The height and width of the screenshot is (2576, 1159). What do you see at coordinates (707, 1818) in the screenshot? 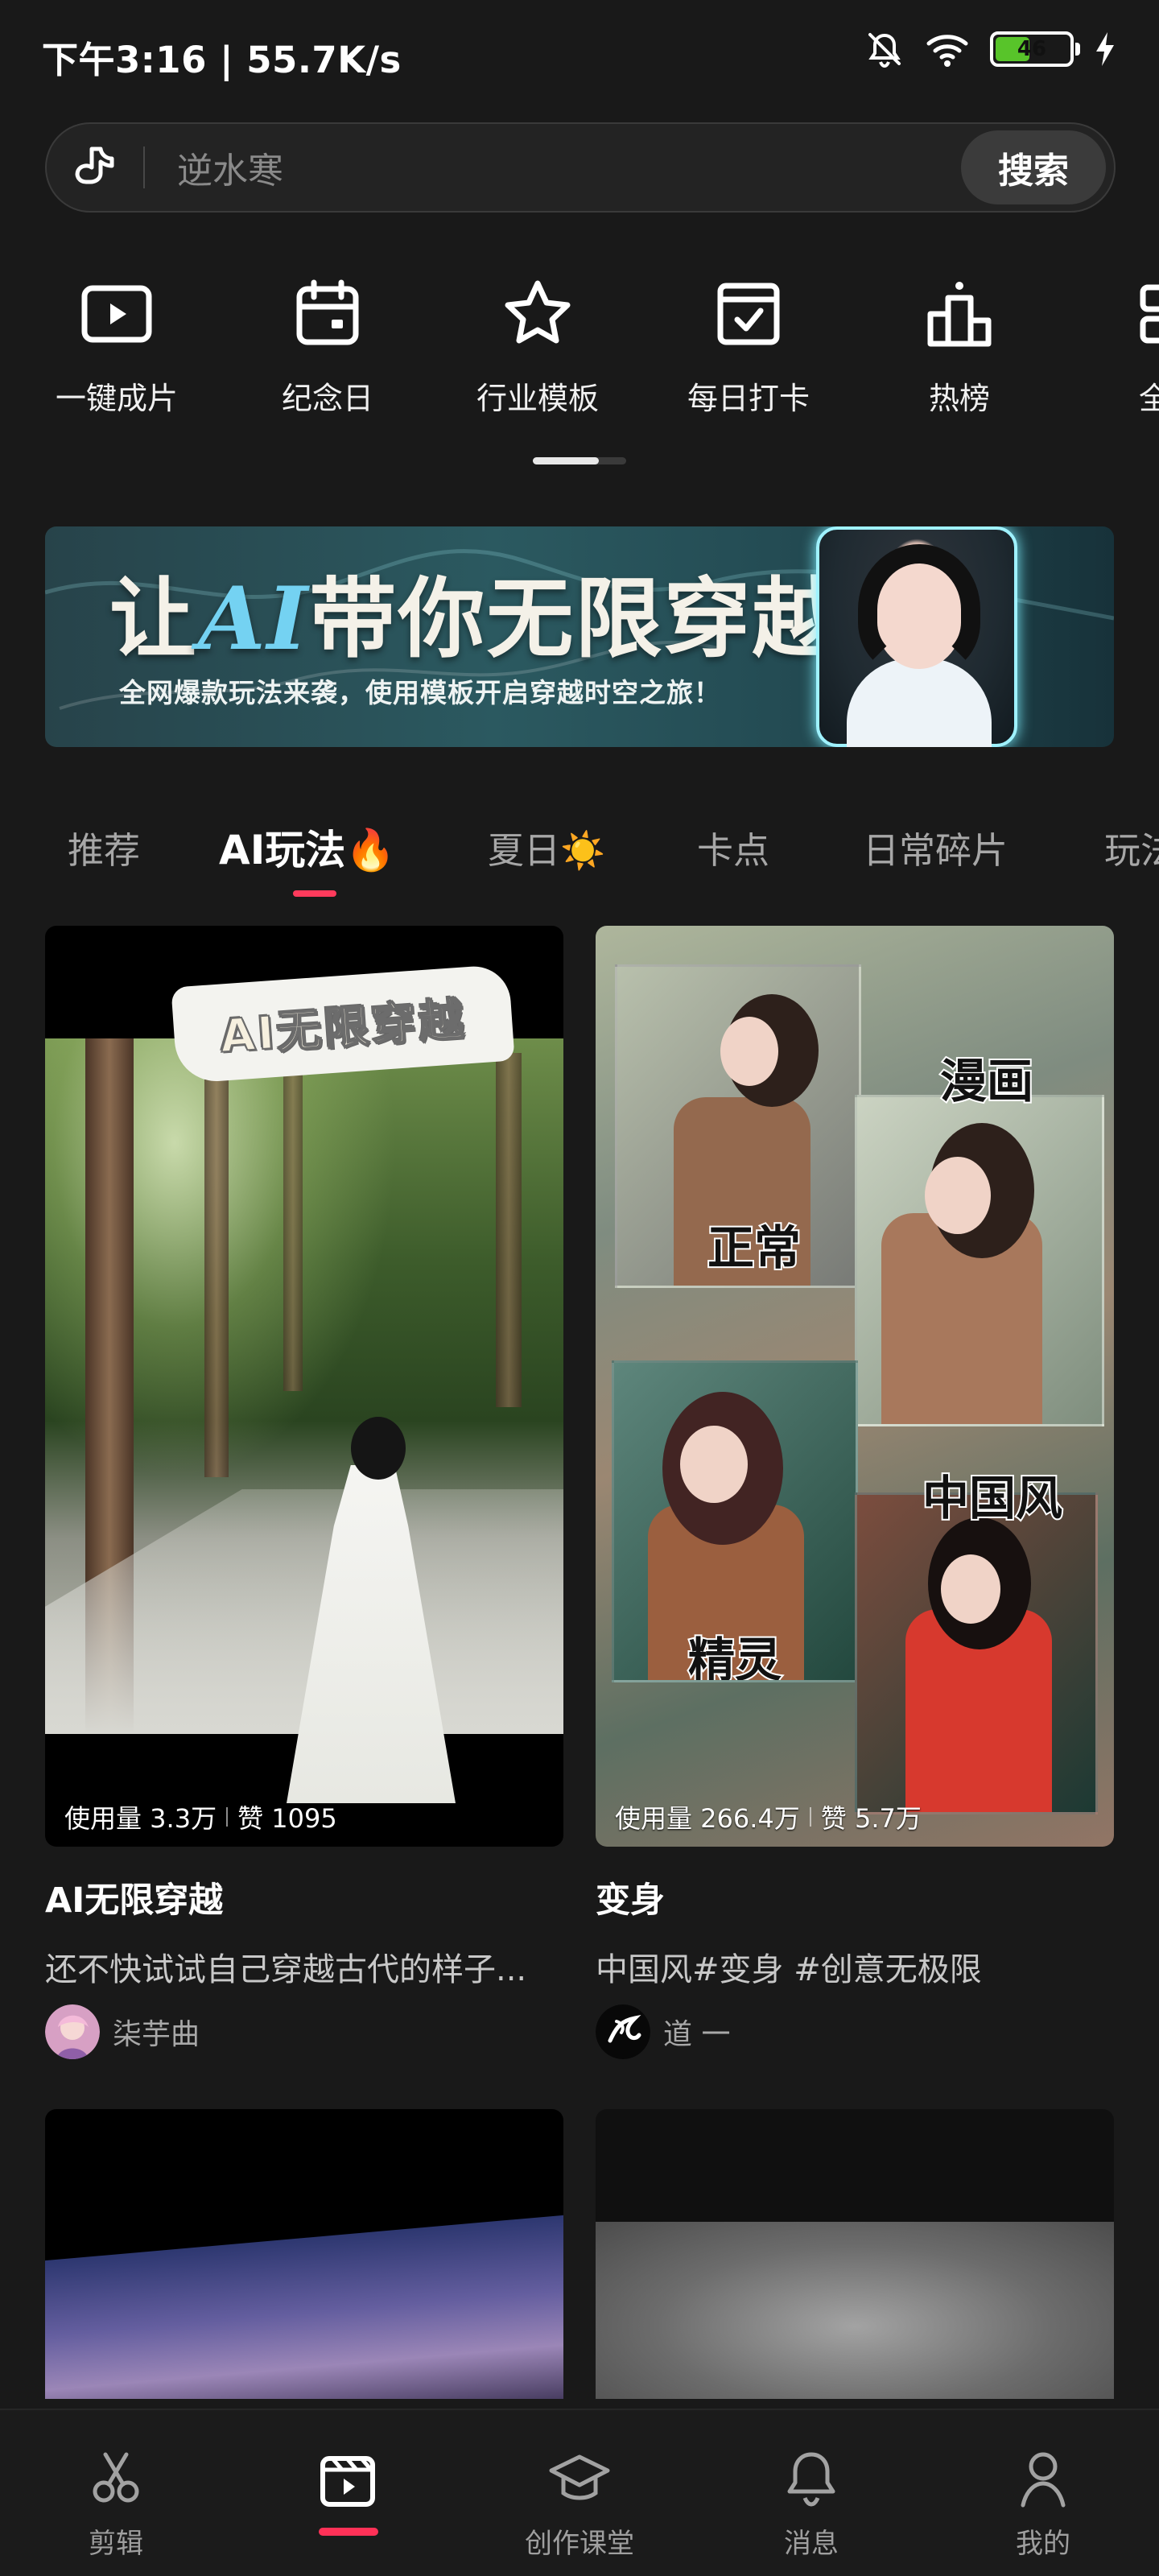
I see `usage-count: 使用量 266.4万` at bounding box center [707, 1818].